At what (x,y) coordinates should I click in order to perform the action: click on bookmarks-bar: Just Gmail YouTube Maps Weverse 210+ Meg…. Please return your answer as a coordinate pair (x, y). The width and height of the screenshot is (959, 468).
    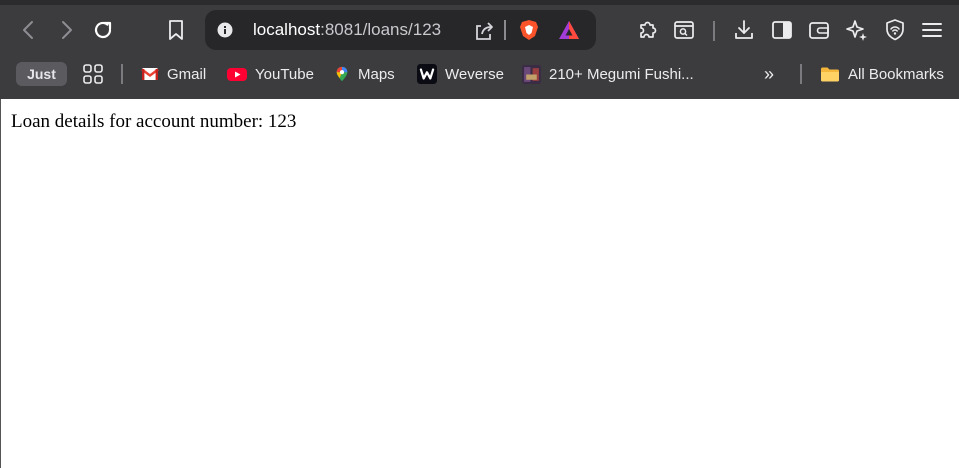
    Looking at the image, I should click on (479, 74).